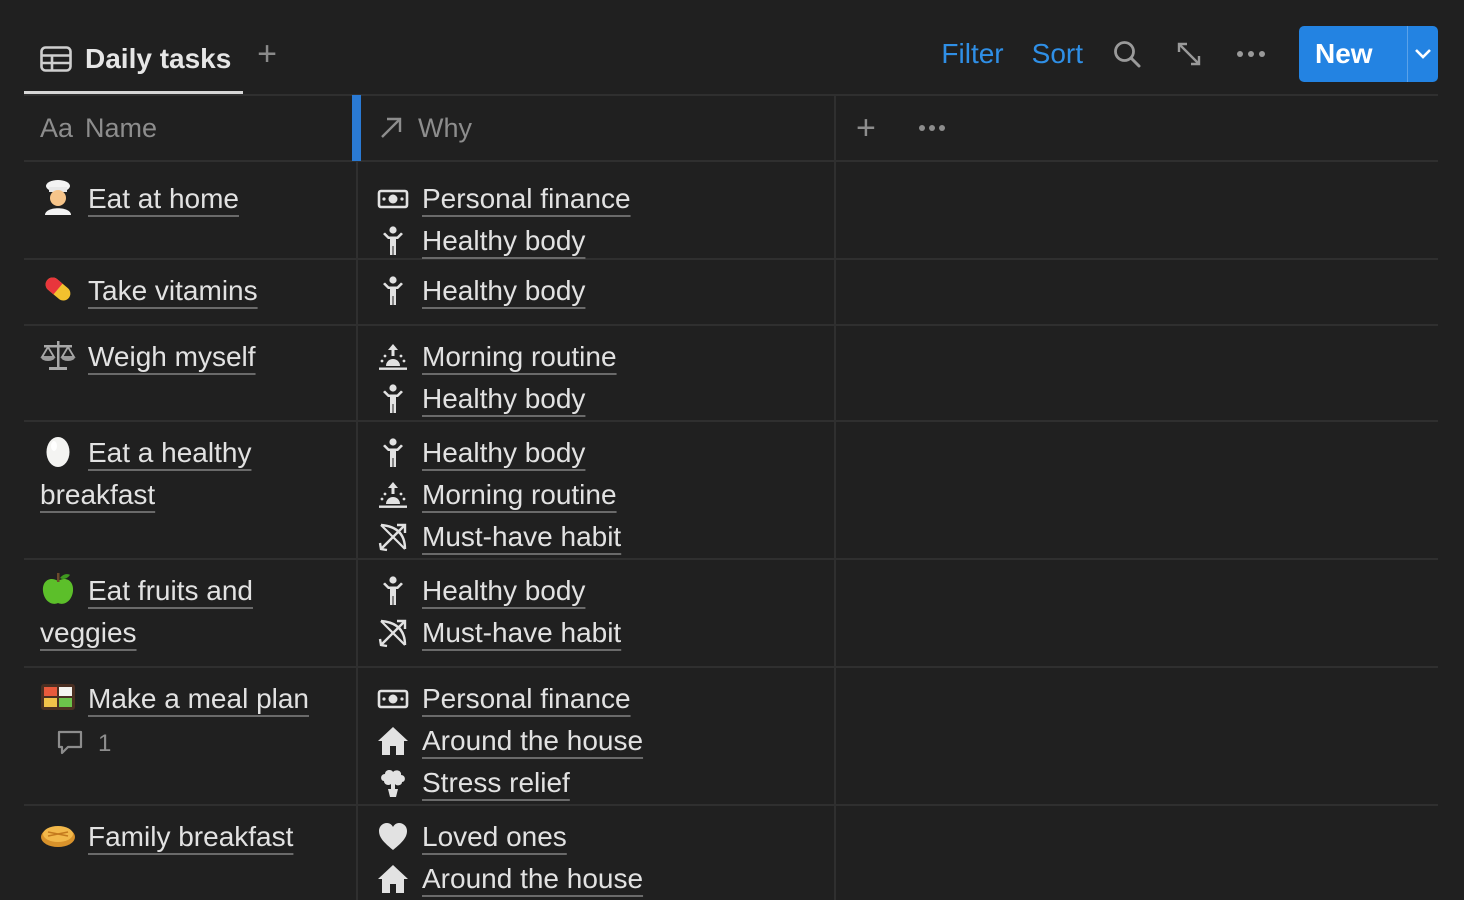 The width and height of the screenshot is (1464, 900). I want to click on row-title: Weigh myself, so click(172, 356).